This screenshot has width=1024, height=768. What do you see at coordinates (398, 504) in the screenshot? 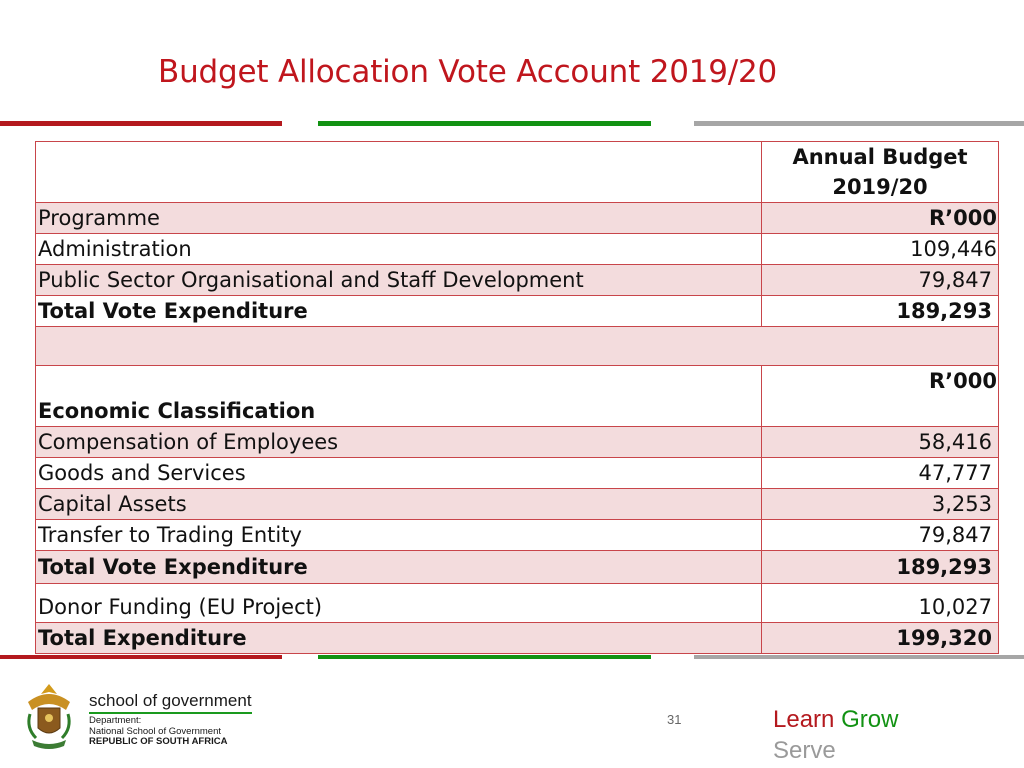
I see `row-label: Capital Assets` at bounding box center [398, 504].